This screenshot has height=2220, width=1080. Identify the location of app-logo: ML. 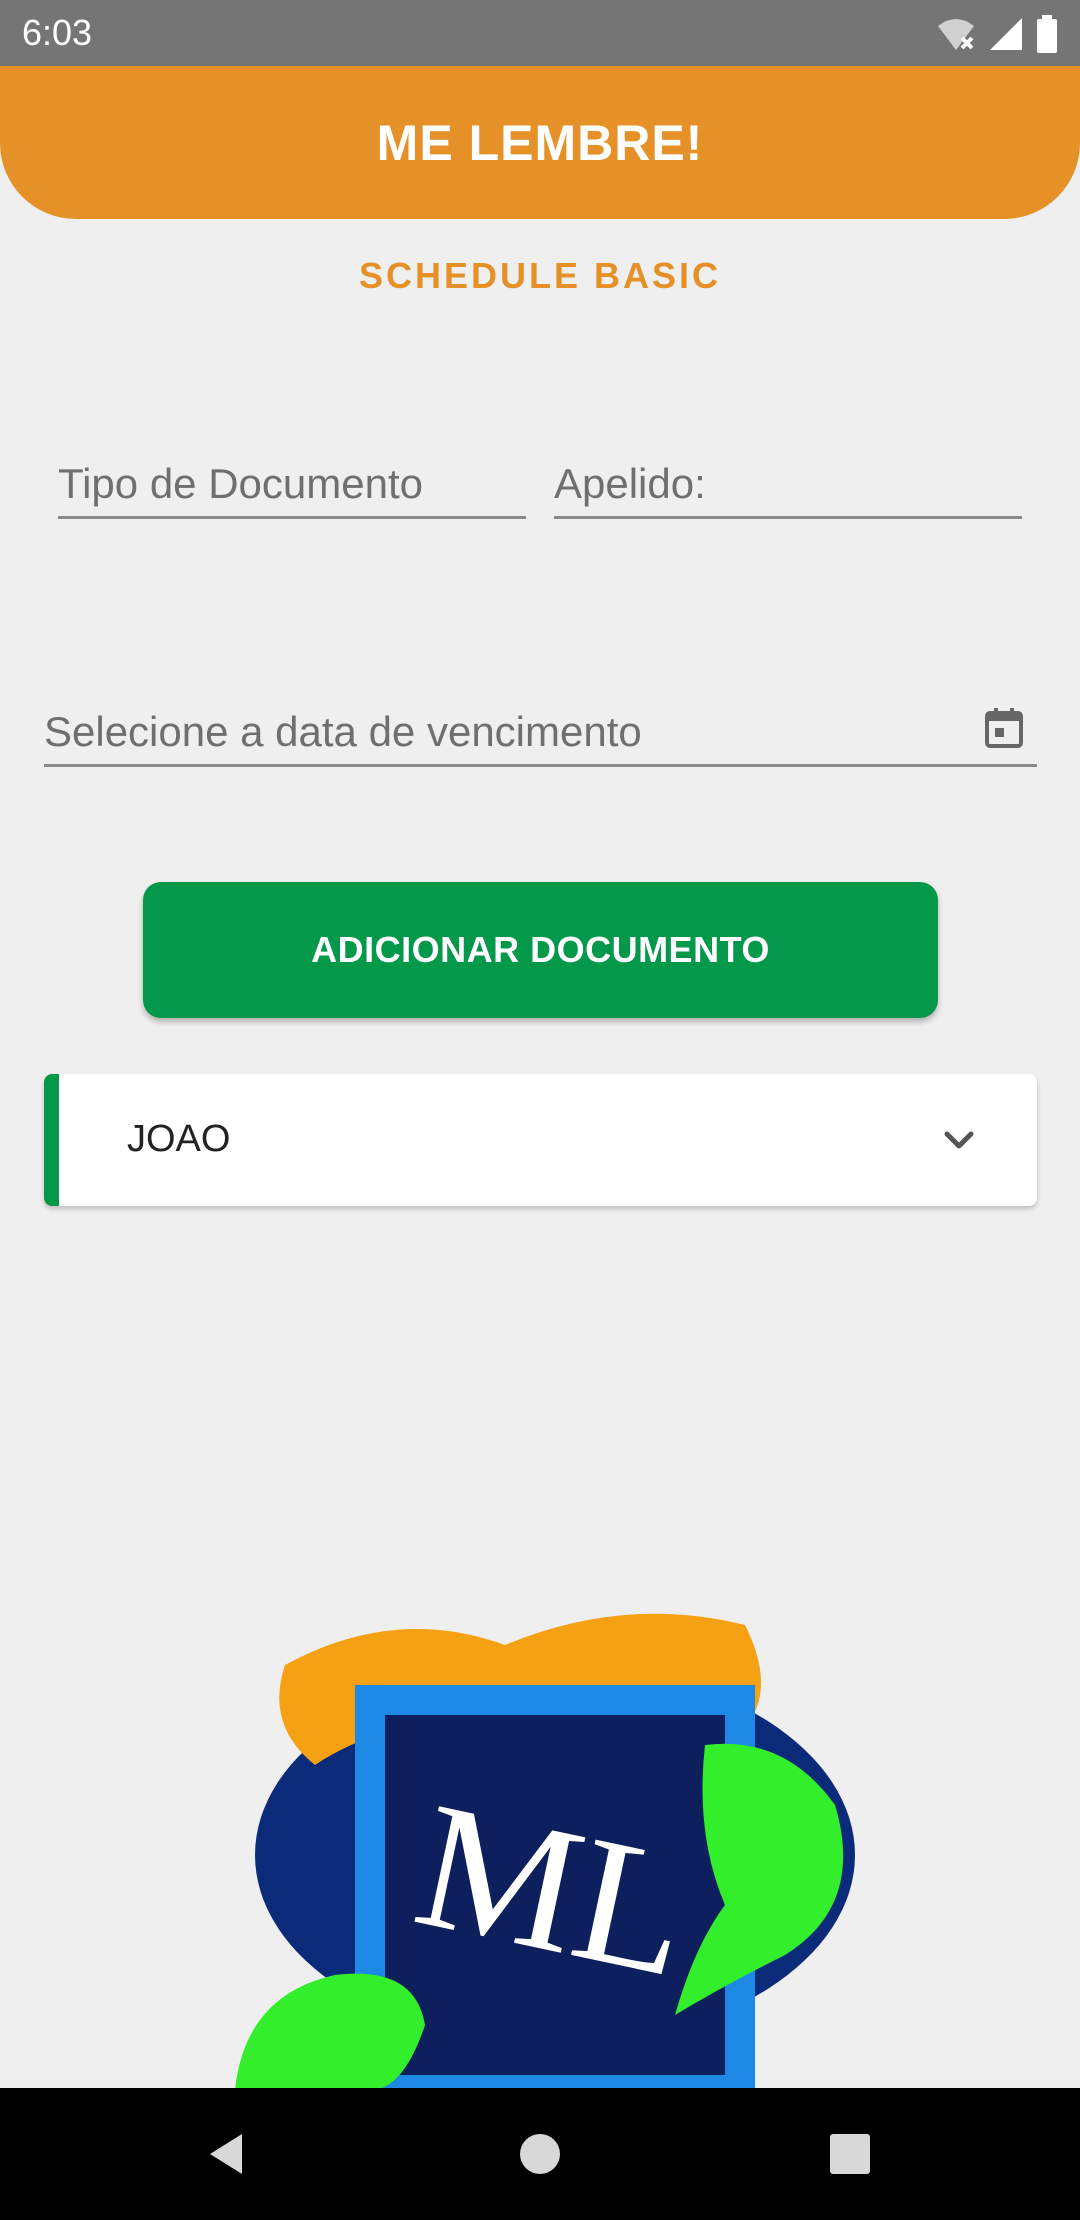
(545, 1851).